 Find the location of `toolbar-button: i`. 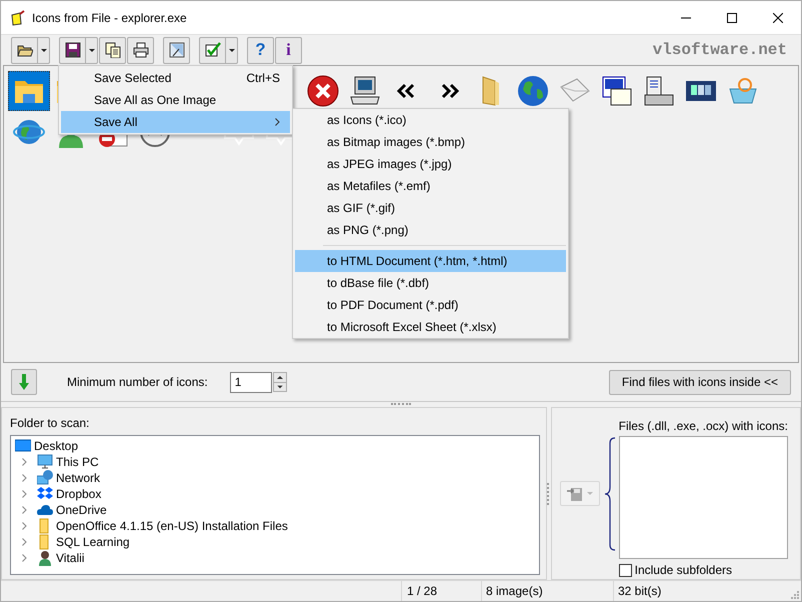

toolbar-button: i is located at coordinates (288, 50).